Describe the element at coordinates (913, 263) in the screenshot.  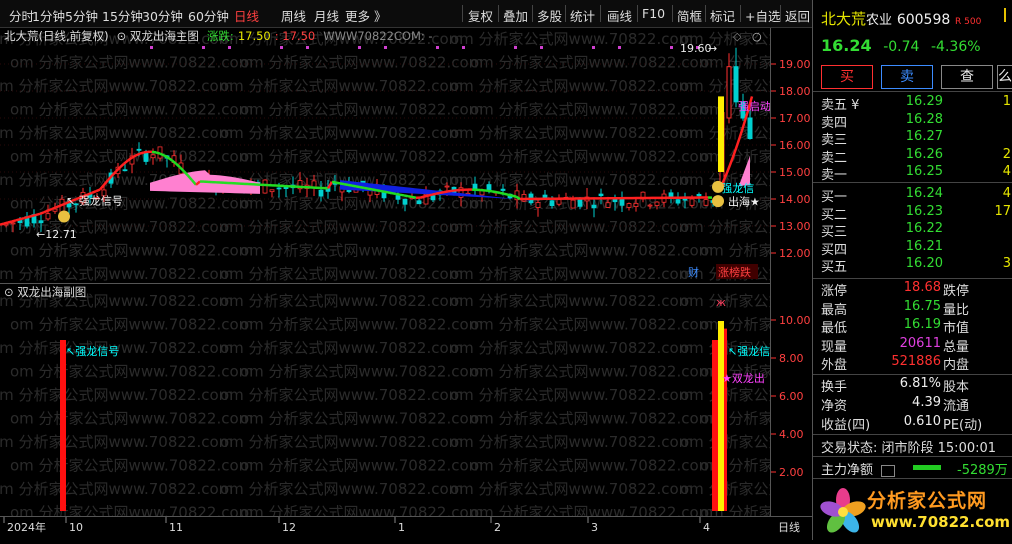
I see `order-price: 16.20` at that location.